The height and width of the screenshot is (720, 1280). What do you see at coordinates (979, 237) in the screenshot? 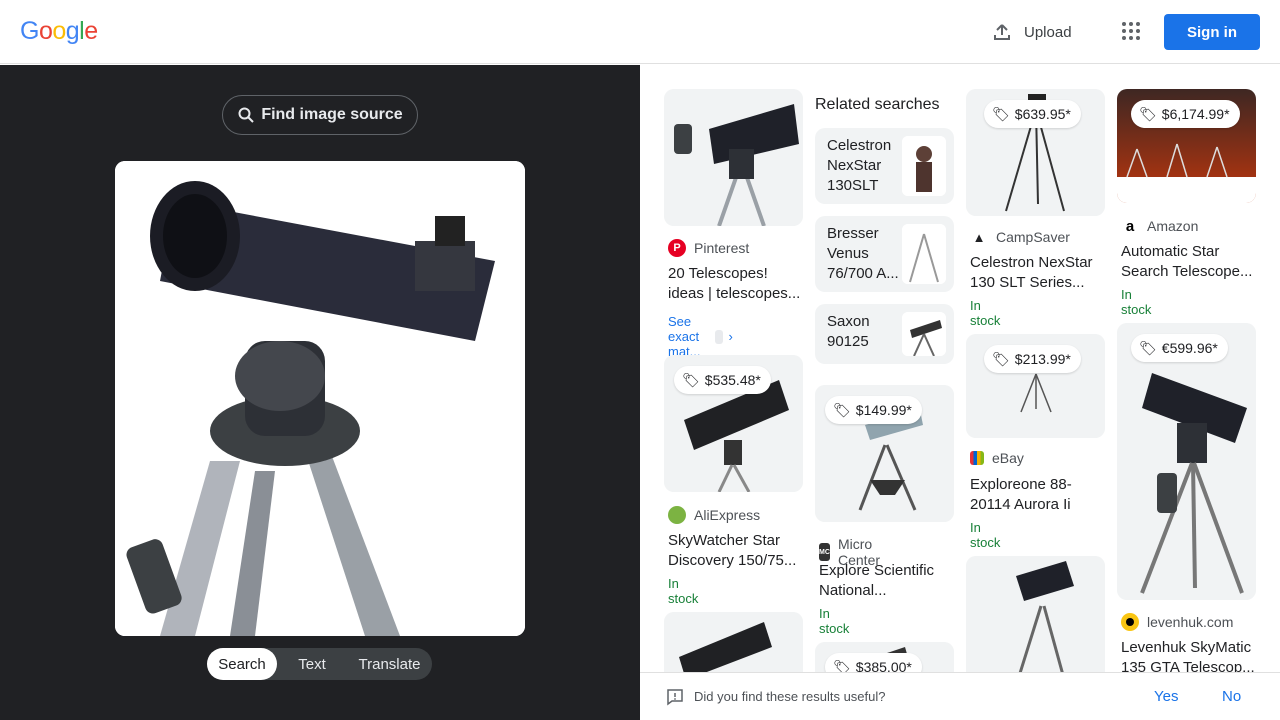
I see `campsaver-favicon-icon: ▲` at bounding box center [979, 237].